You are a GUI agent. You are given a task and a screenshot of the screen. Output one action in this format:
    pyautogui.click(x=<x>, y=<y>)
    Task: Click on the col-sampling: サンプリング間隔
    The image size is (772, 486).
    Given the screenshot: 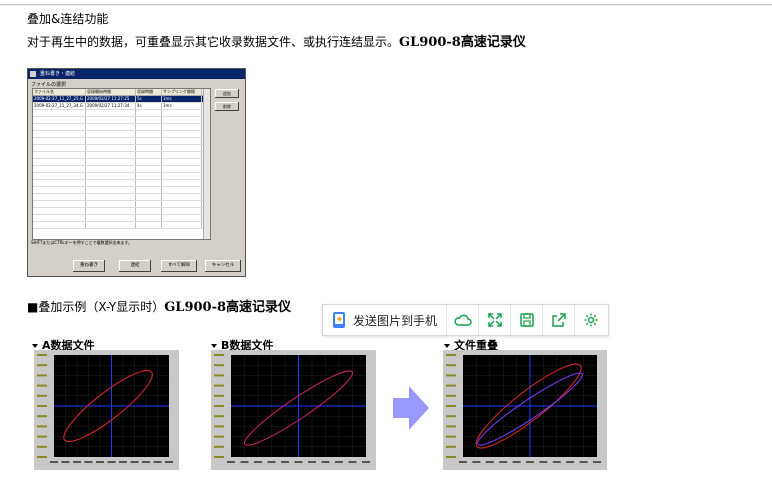 What is the action you would take?
    pyautogui.click(x=182, y=92)
    